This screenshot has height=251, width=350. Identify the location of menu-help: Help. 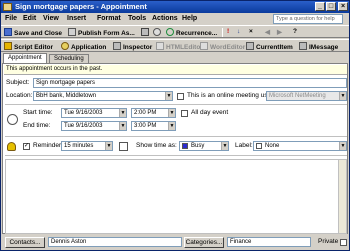
(189, 18).